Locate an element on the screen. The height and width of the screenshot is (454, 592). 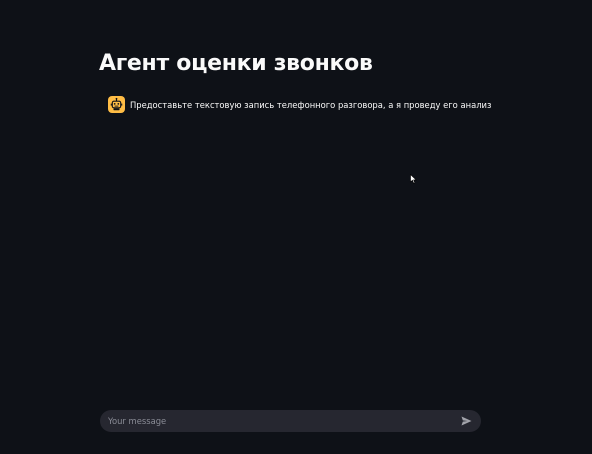
send-button is located at coordinates (466, 421).